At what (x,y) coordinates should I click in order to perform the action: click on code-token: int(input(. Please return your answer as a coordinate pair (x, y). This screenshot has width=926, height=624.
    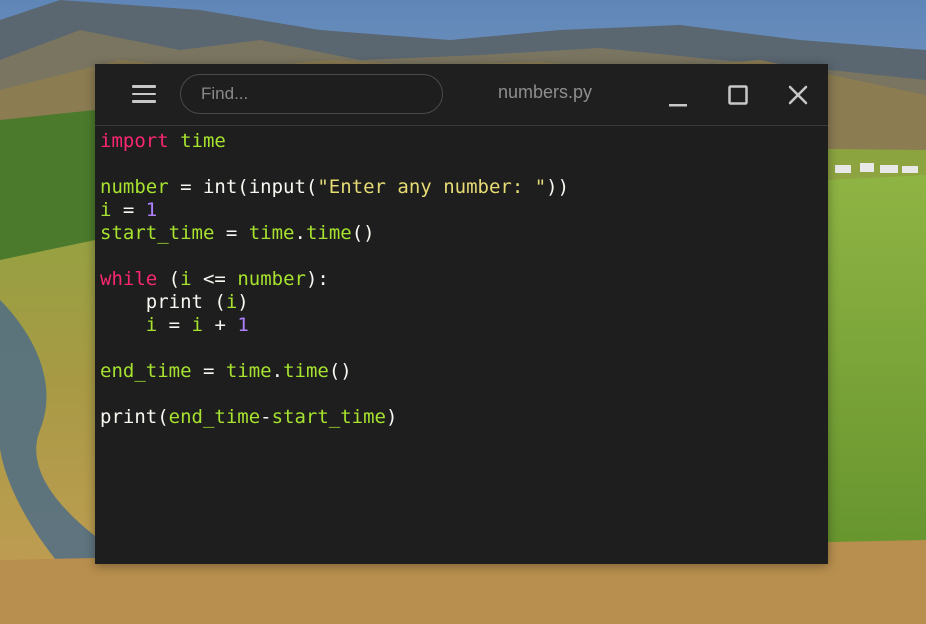
    Looking at the image, I should click on (260, 187).